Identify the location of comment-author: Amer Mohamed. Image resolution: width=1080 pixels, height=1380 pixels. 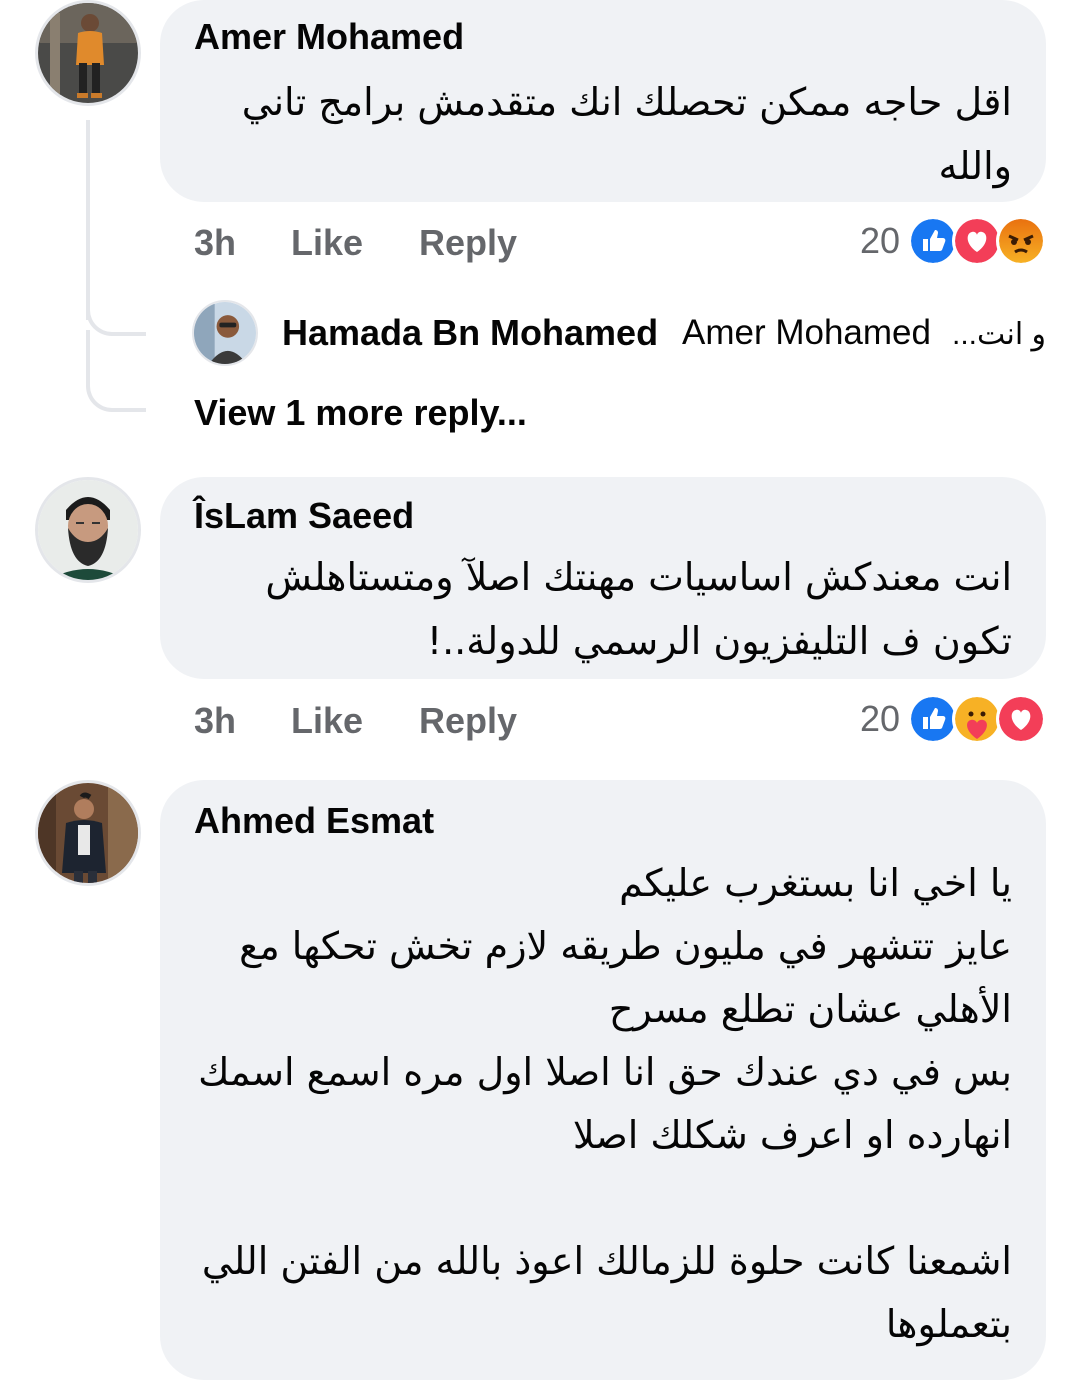
(603, 37).